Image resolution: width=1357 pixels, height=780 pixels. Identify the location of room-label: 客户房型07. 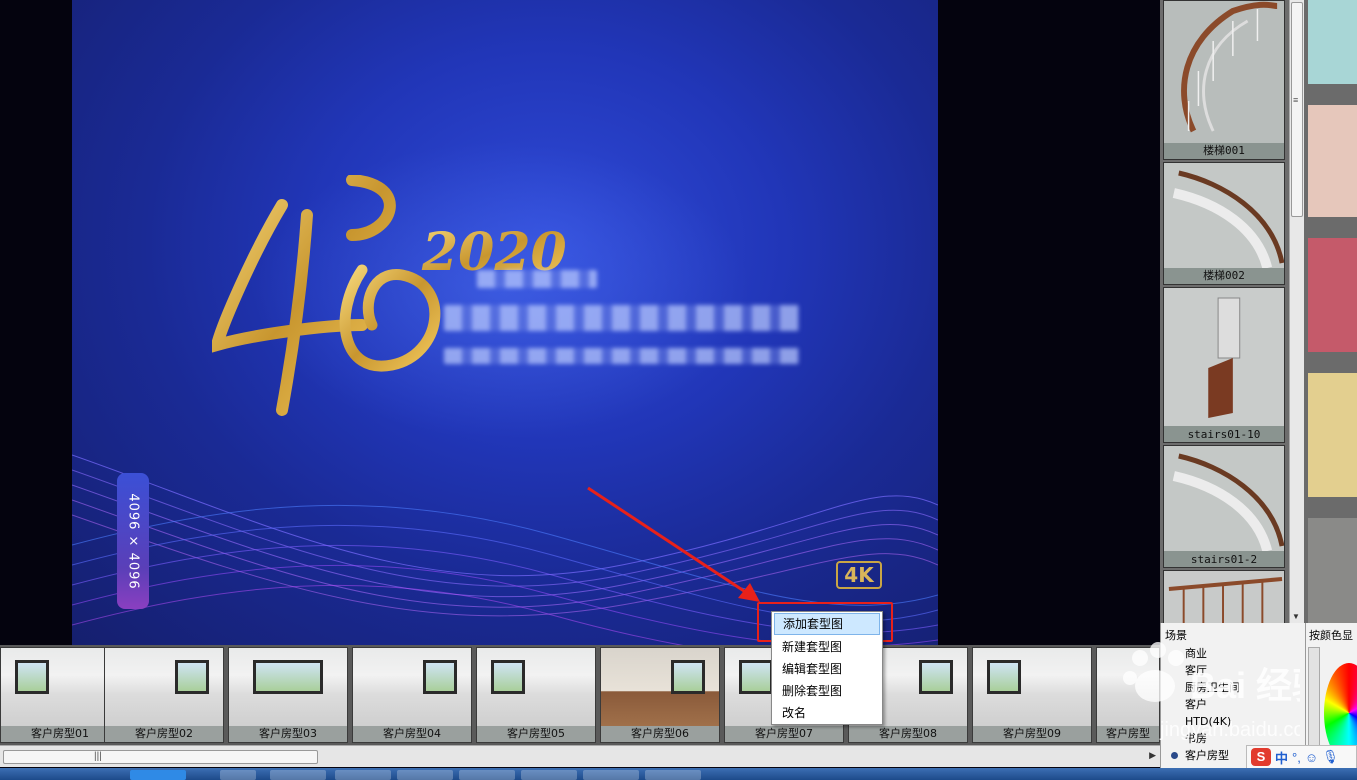
(784, 733).